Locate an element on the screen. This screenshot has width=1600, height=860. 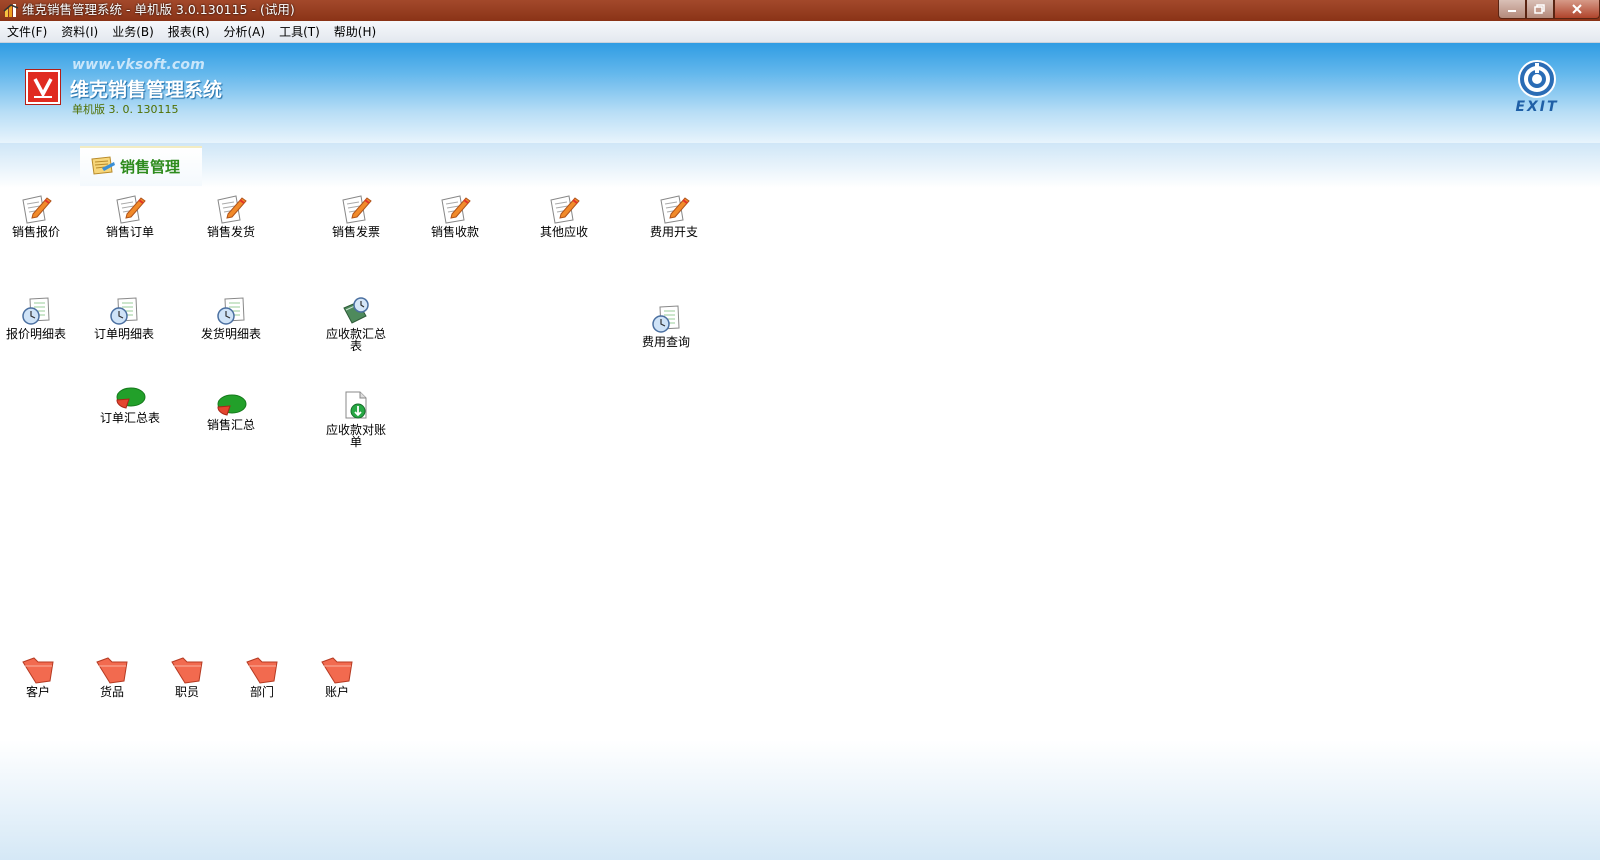
title-bar: 维克销售管理系统 - 单机版 3.0.130115 - (试用) is located at coordinates (800, 10).